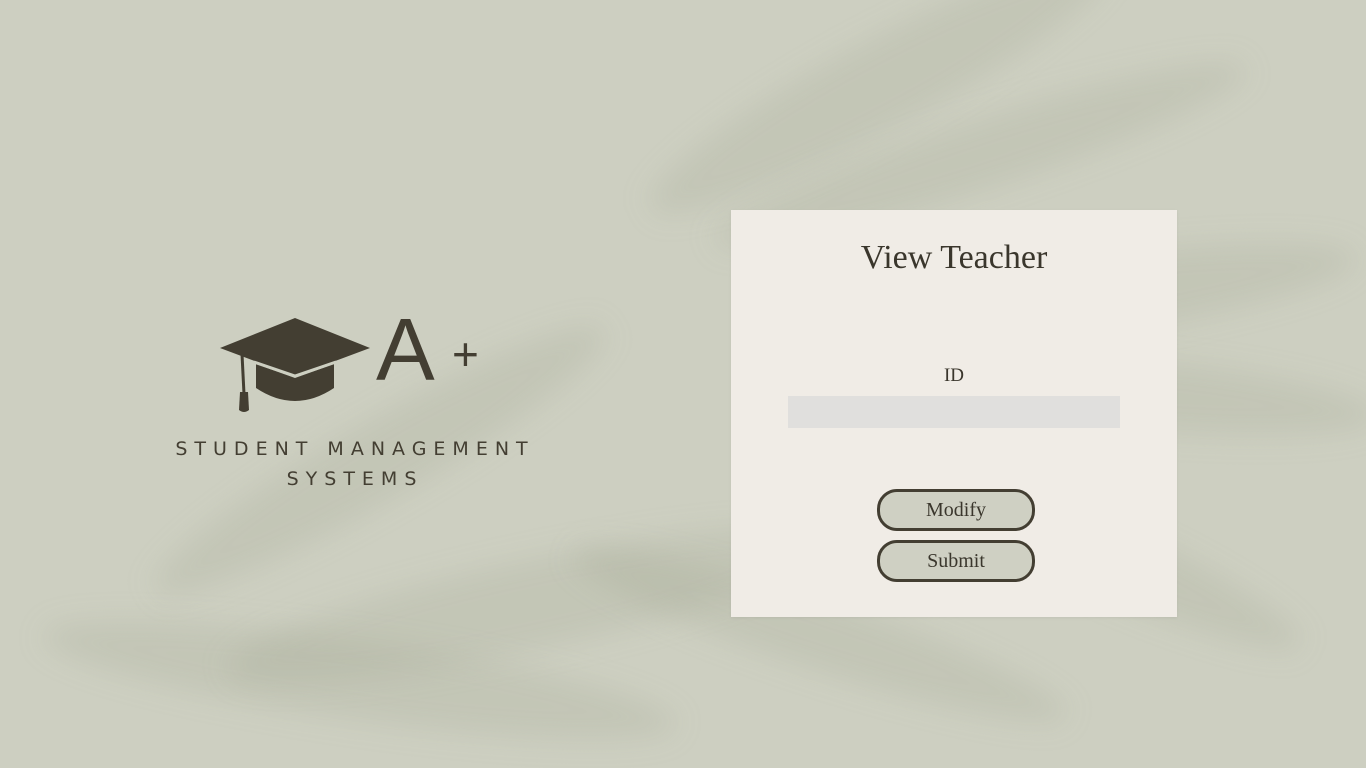 The image size is (1366, 768). Describe the element at coordinates (355, 464) in the screenshot. I see `logo-tagline: STUDENT MANAGEMENT SYSTEMS` at that location.